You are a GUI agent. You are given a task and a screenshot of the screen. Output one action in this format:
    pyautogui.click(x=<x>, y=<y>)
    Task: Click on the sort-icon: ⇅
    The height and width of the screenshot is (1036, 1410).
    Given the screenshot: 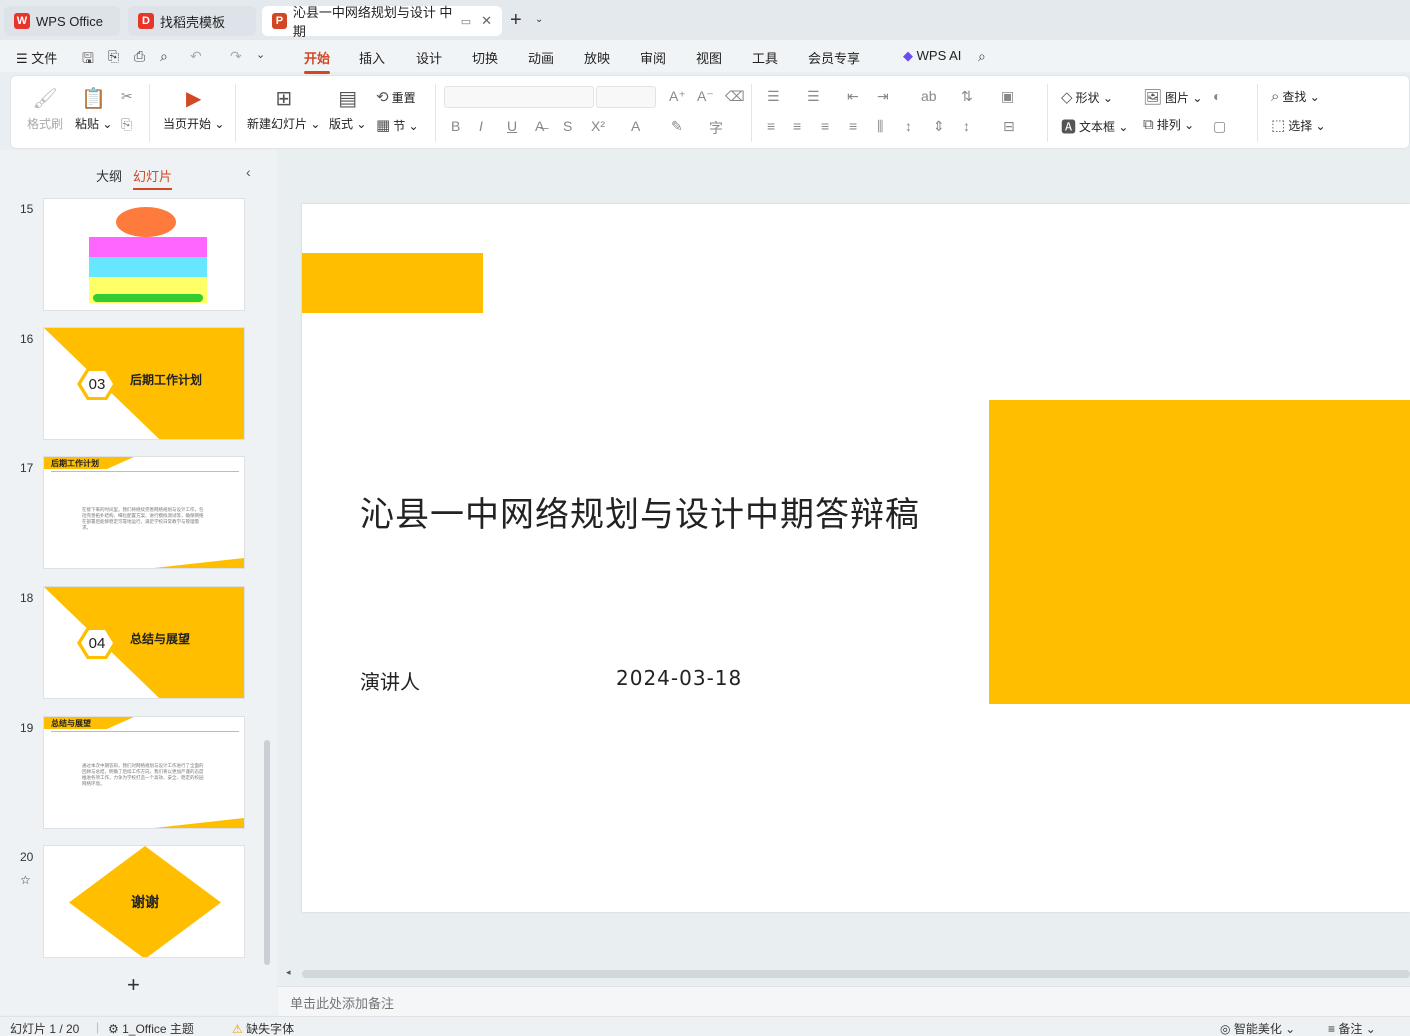 What is the action you would take?
    pyautogui.click(x=967, y=96)
    